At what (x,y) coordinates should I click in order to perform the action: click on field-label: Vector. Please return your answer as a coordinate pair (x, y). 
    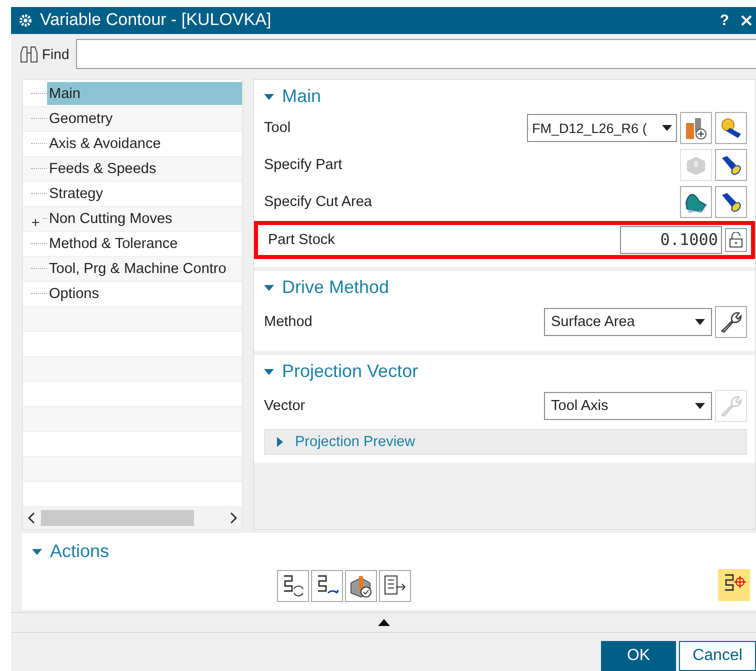
    Looking at the image, I should click on (285, 406).